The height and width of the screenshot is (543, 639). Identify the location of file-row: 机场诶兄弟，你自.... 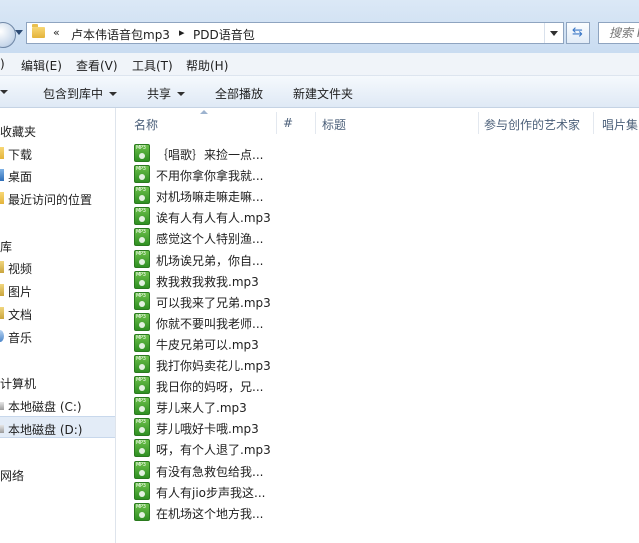
(209, 259).